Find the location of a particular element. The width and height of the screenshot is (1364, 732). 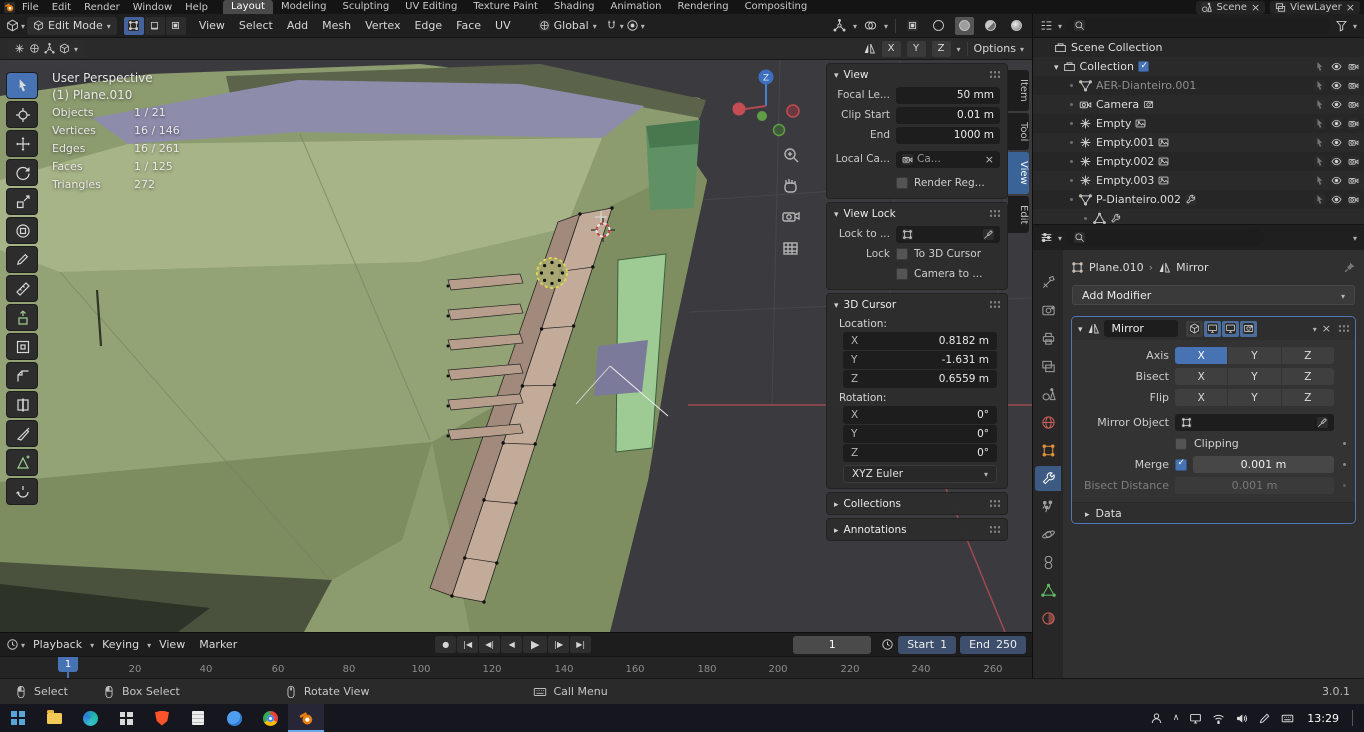

tab-edit: Edit is located at coordinates (1018, 214).